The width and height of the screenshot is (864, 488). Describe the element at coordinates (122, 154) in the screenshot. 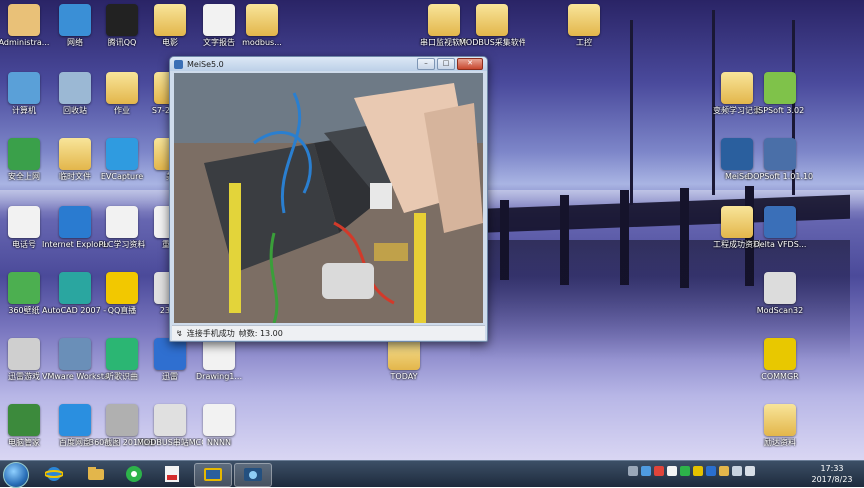

I see `ev-icon` at that location.